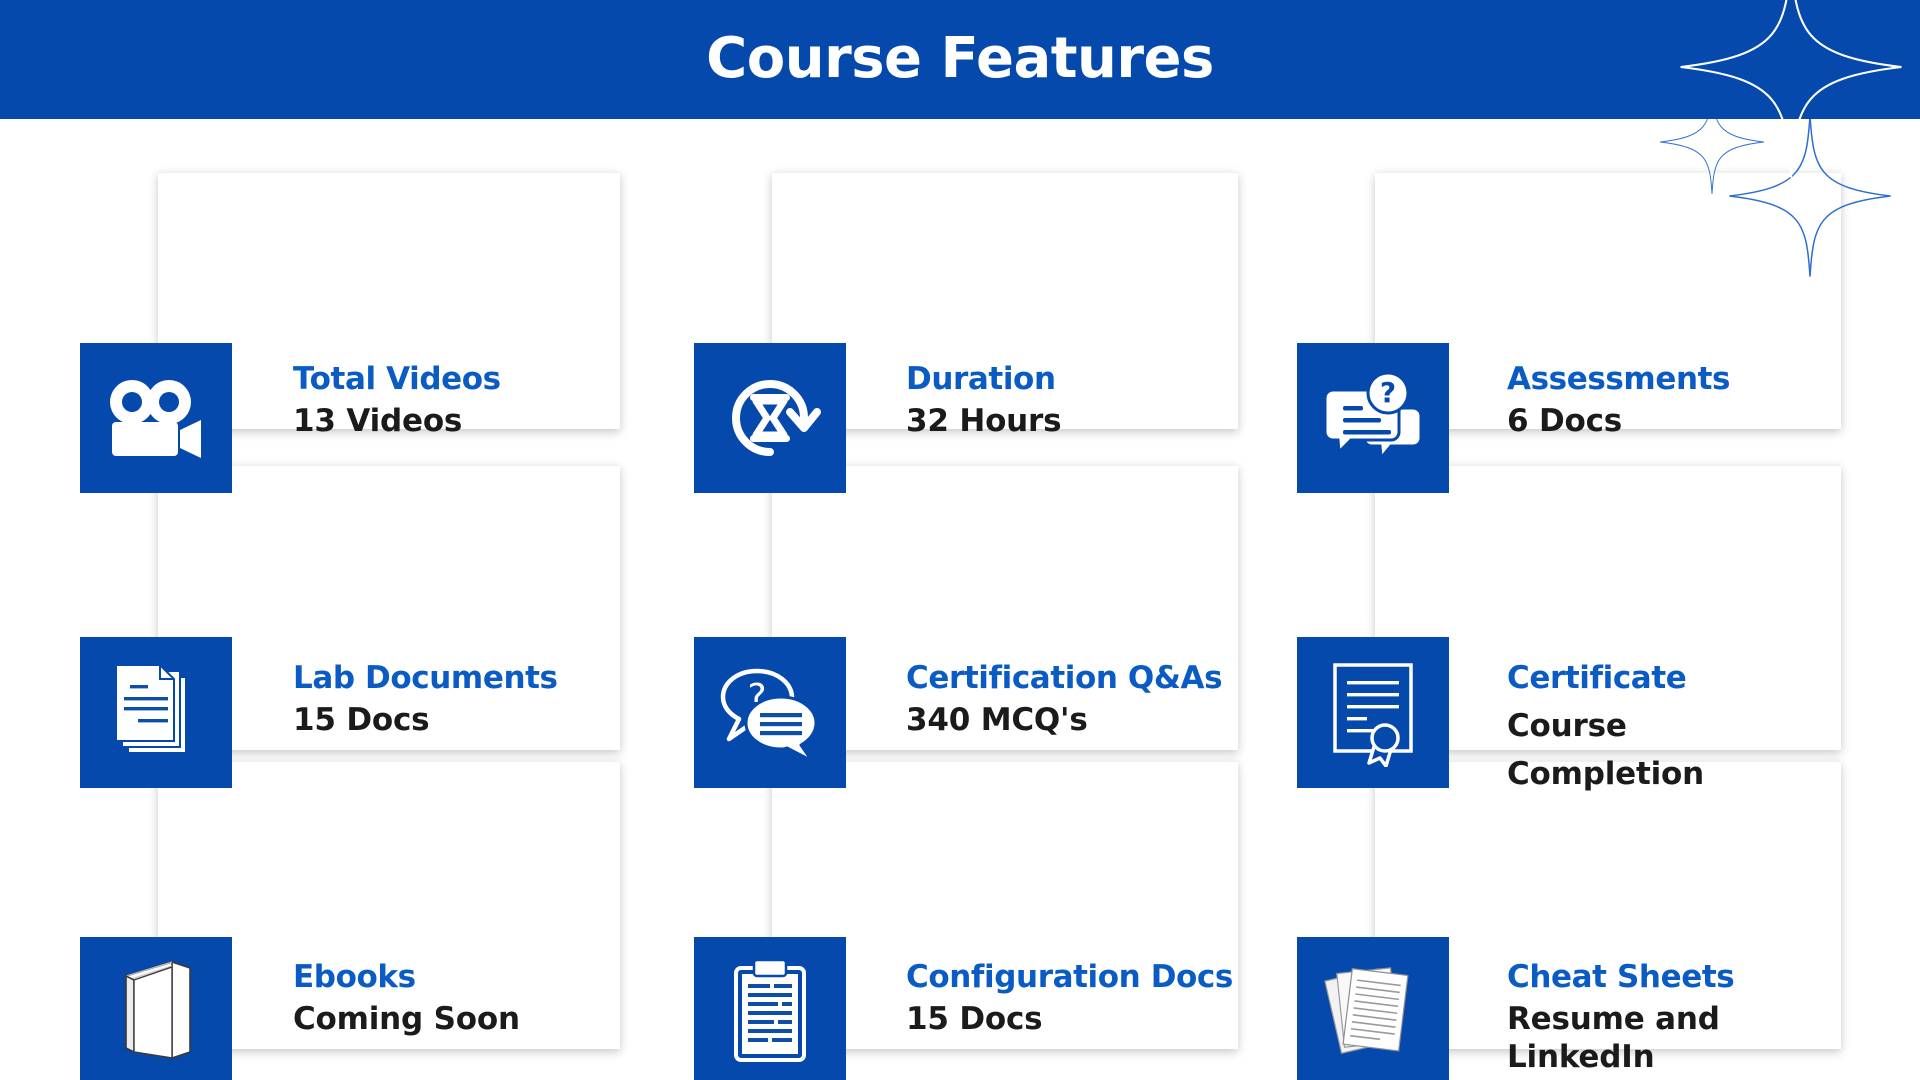  I want to click on card-value: 32 Hours, so click(984, 420).